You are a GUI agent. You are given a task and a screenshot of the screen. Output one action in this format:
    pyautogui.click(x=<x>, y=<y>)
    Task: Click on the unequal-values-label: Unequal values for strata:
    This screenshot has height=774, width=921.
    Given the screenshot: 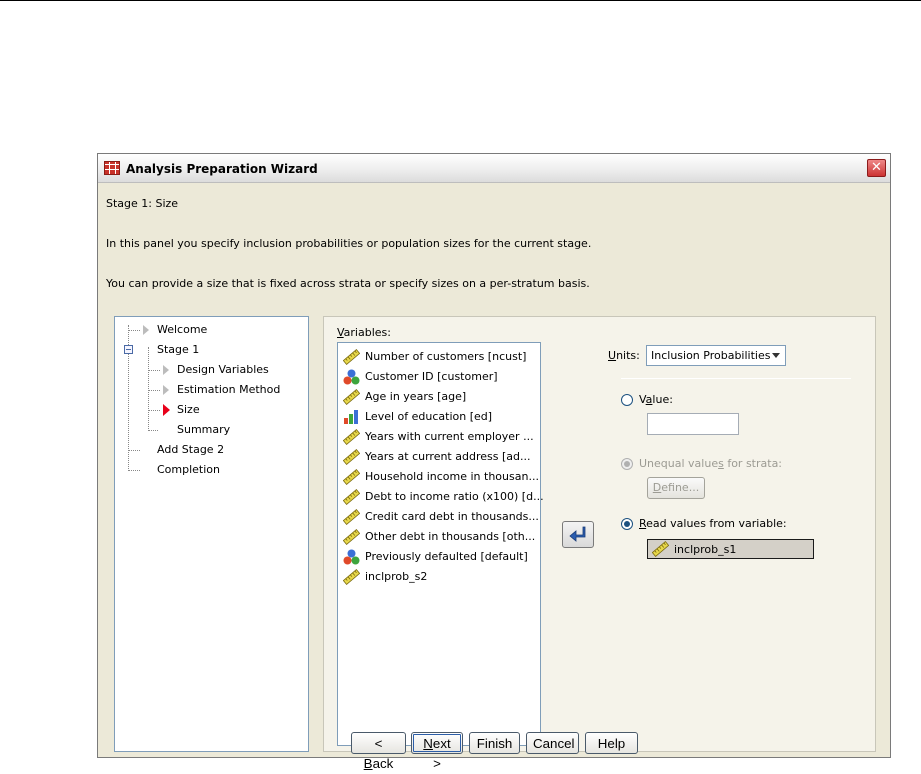 What is the action you would take?
    pyautogui.click(x=711, y=463)
    